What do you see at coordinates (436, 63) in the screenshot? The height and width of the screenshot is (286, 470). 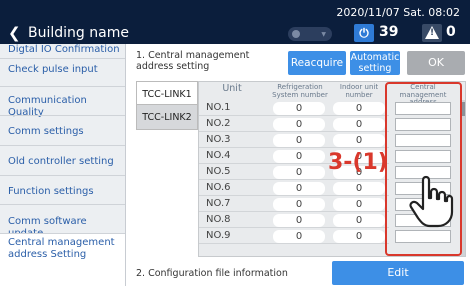 I see `ok-button: OK` at bounding box center [436, 63].